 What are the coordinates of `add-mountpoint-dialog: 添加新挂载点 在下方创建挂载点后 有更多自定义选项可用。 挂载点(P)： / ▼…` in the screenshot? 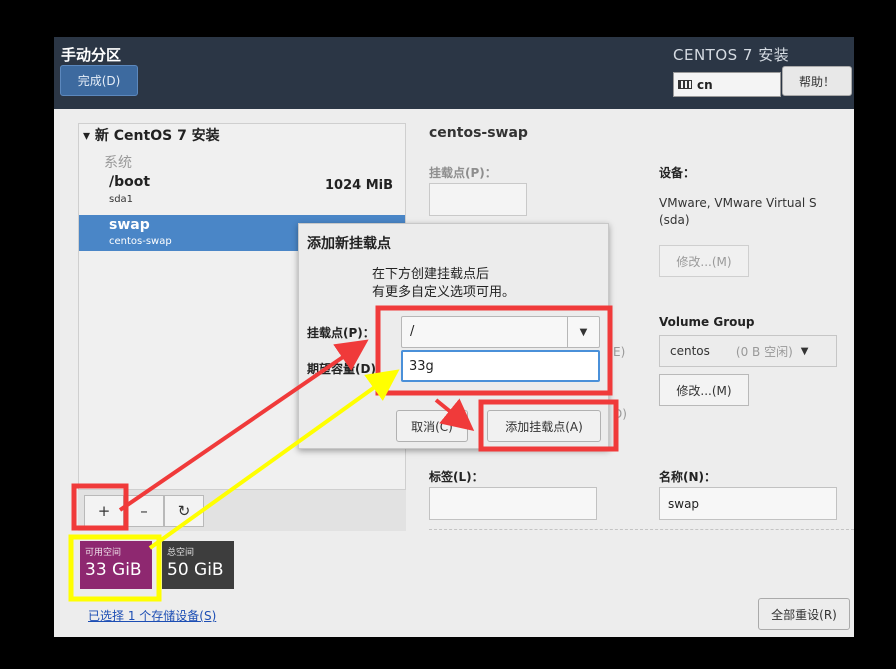 It's located at (453, 336).